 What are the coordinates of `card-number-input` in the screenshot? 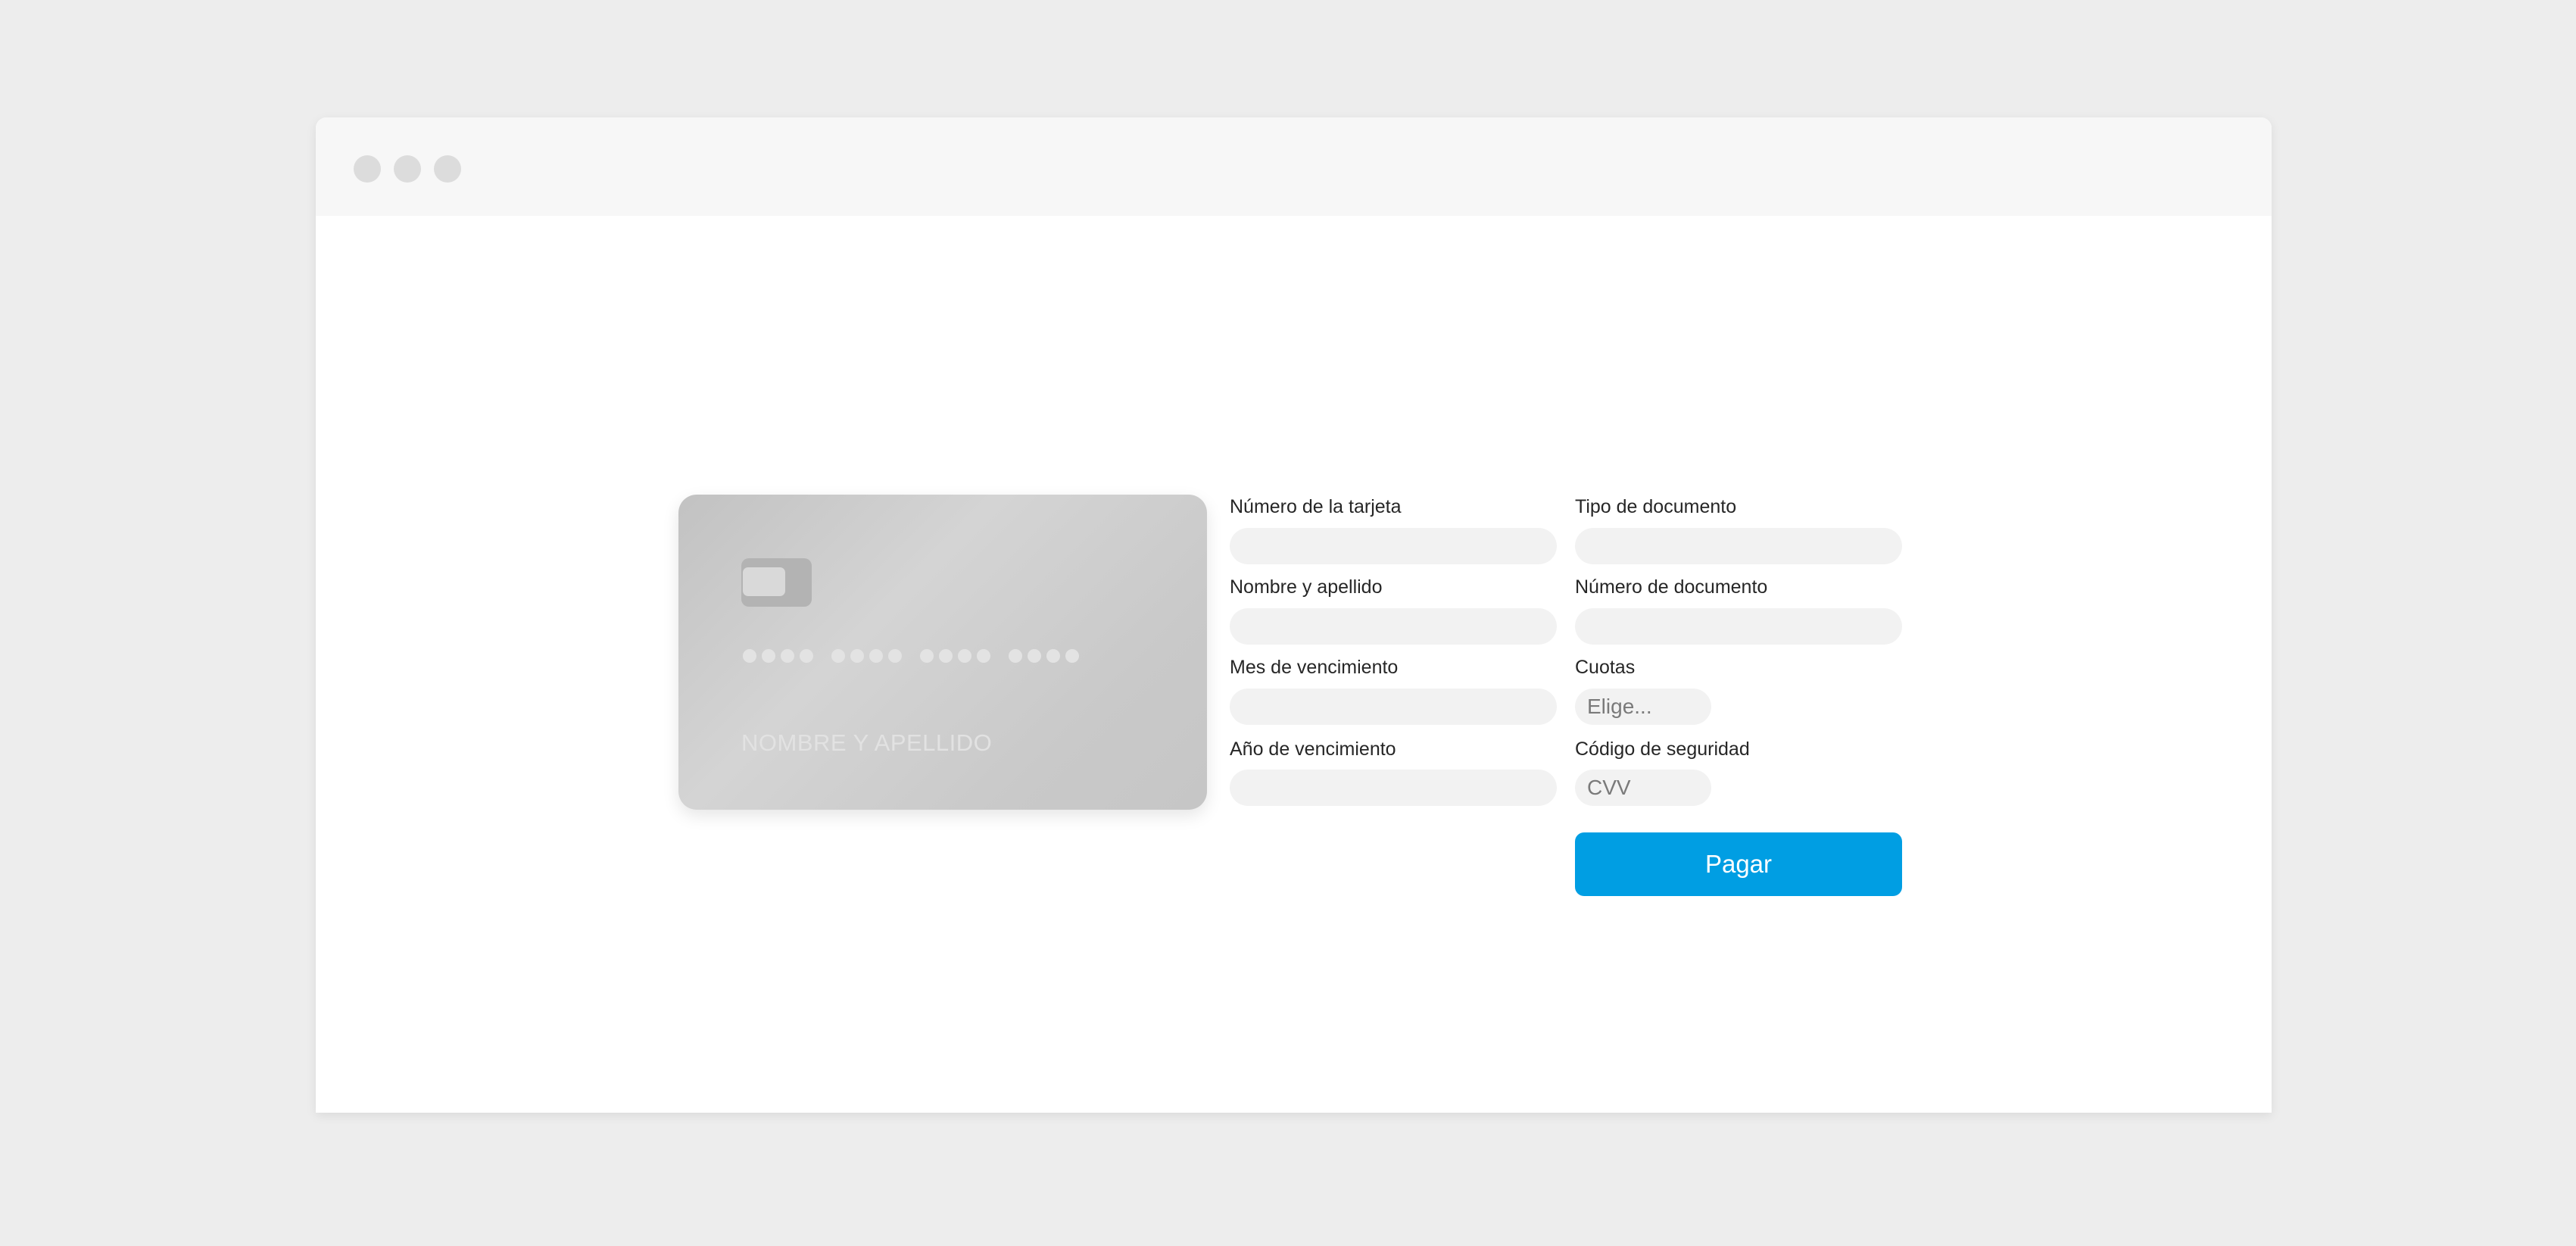 It's located at (1393, 546).